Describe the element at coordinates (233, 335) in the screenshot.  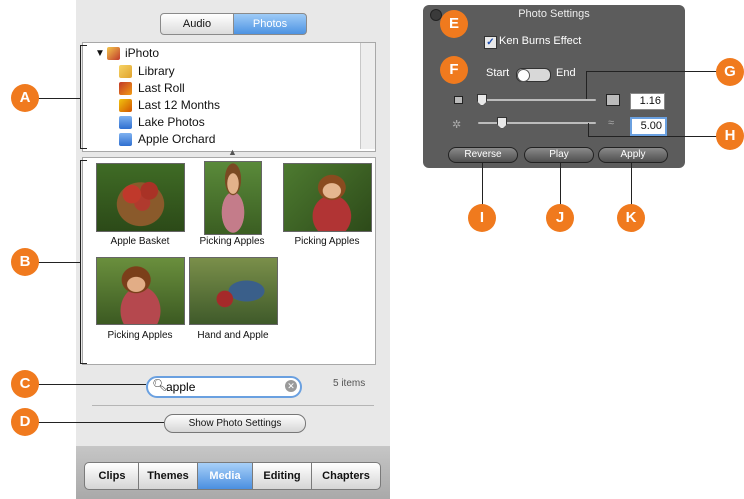
I see `photo-caption: Hand and Apple` at that location.